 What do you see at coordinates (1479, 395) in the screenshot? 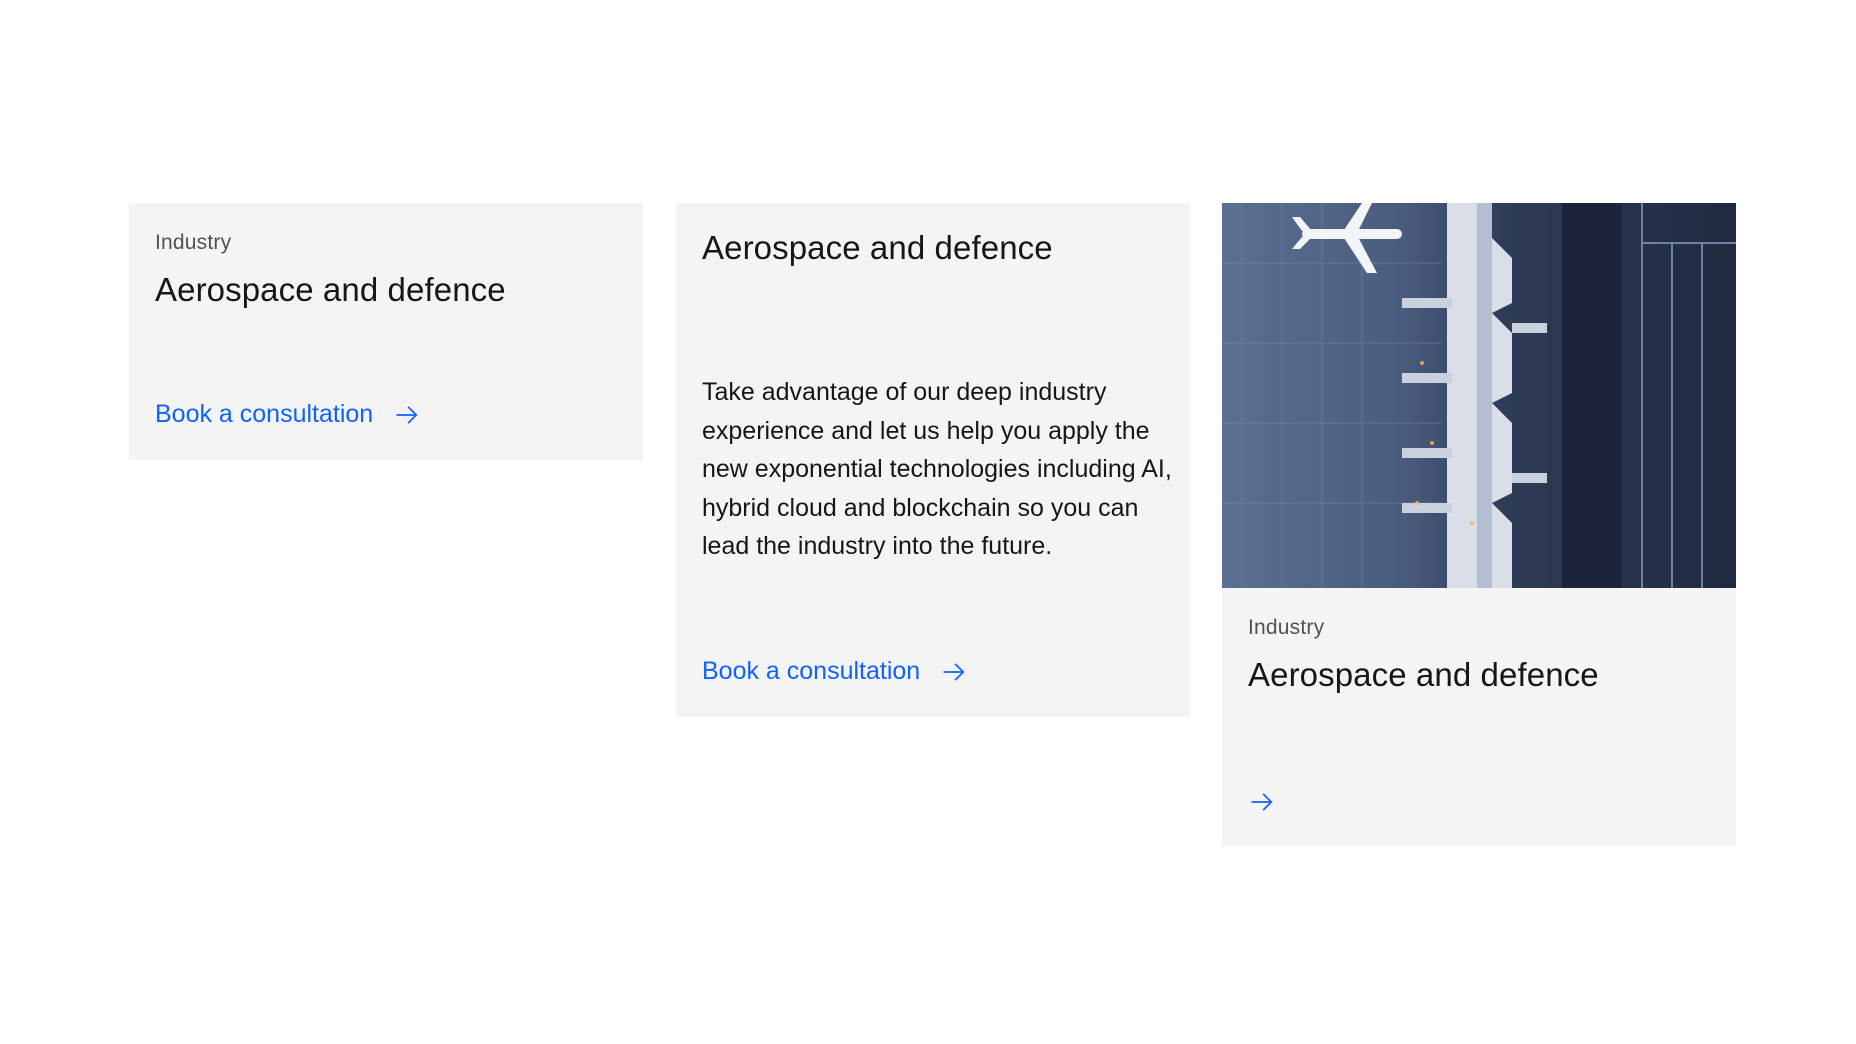
I see `aerial-airport-terminal-image` at bounding box center [1479, 395].